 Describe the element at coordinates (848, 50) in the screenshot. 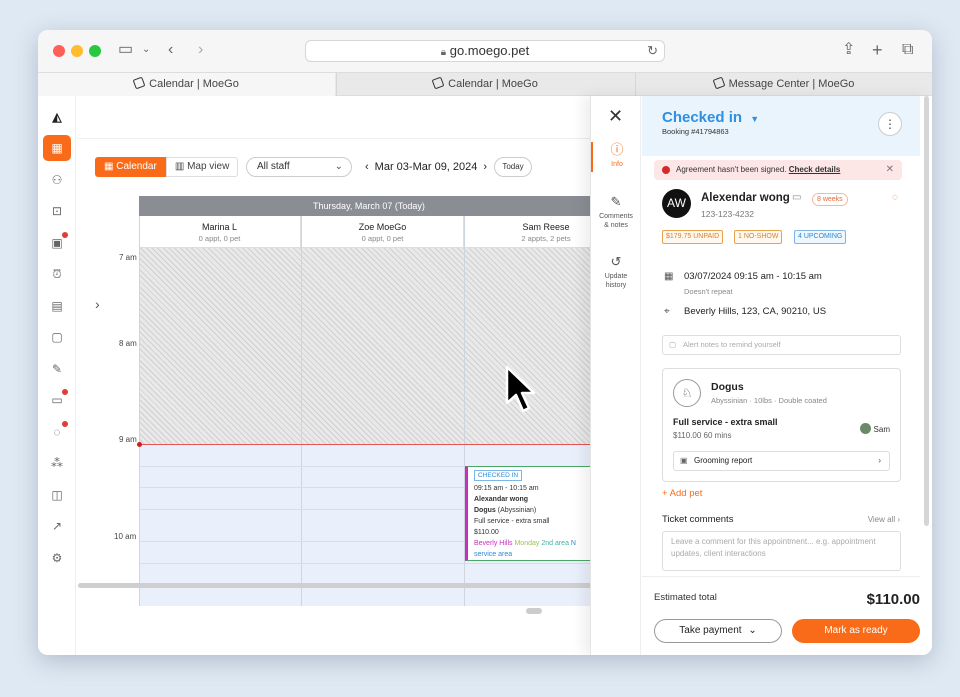

I see `share-icon: ⇪` at that location.